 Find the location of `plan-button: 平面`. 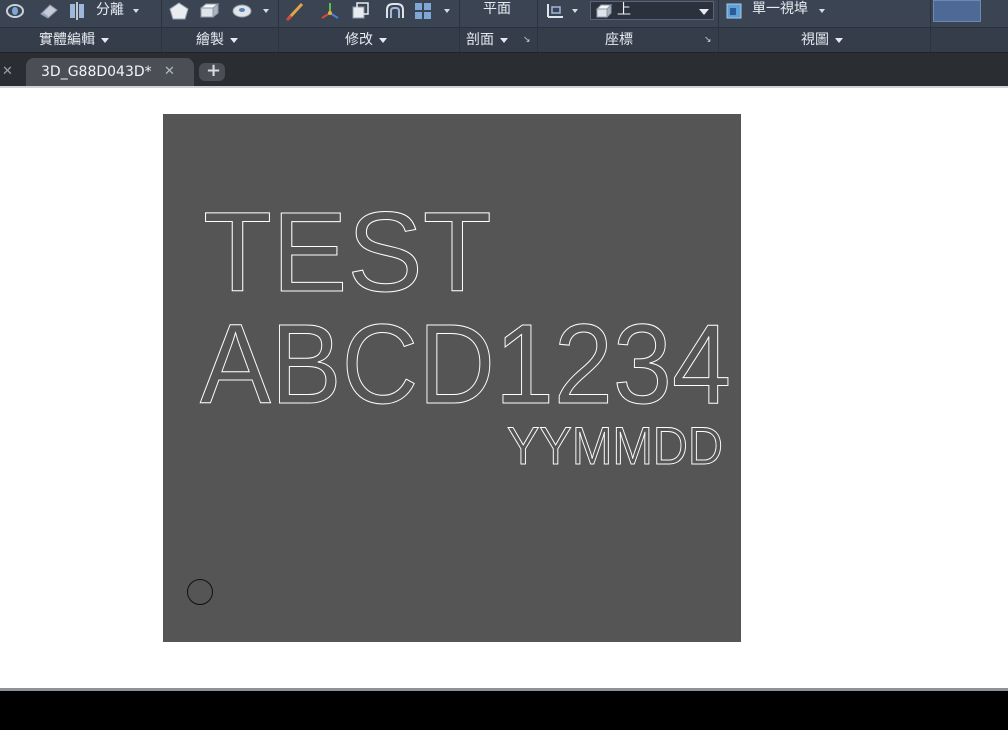

plan-button: 平面 is located at coordinates (497, 9).